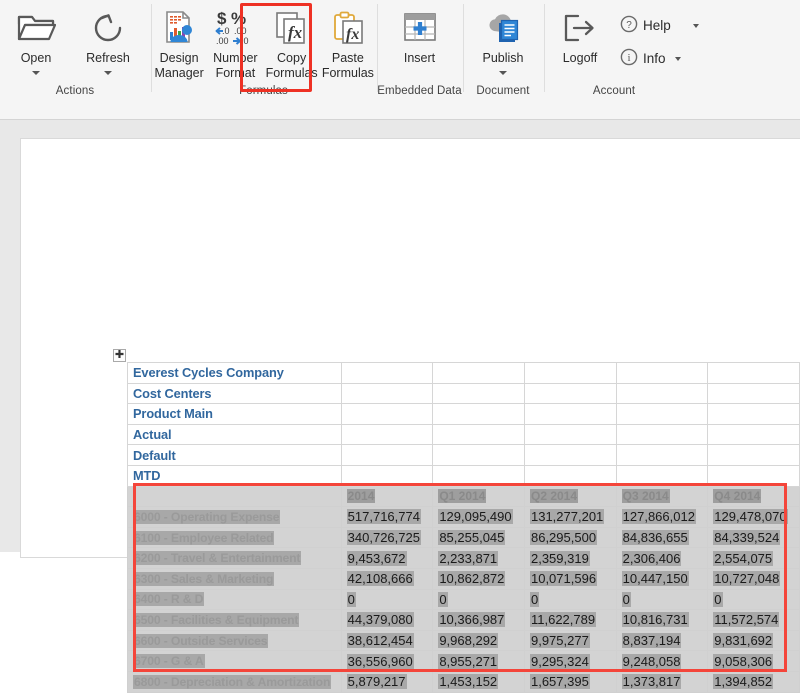 This screenshot has height=693, width=800. What do you see at coordinates (235, 42) in the screenshot?
I see `number-format-button: $ % .0 .00 .00 .0 Number Format` at bounding box center [235, 42].